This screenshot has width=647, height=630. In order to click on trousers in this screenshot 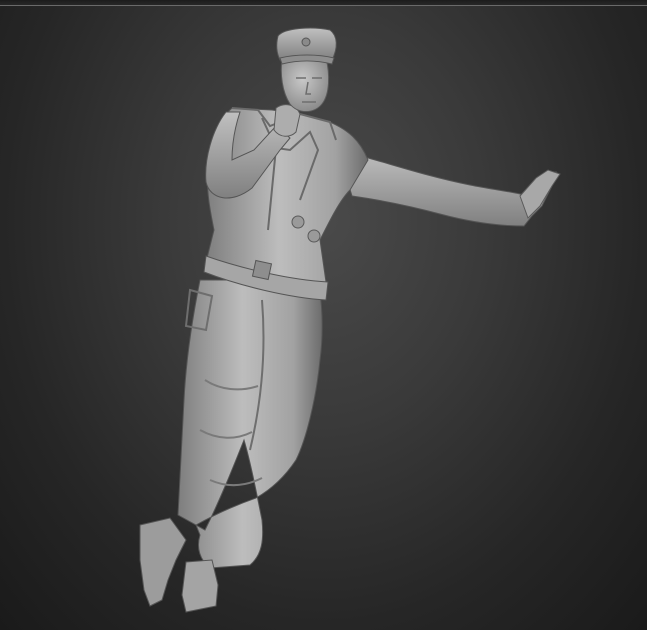, I will do `click(250, 424)`.